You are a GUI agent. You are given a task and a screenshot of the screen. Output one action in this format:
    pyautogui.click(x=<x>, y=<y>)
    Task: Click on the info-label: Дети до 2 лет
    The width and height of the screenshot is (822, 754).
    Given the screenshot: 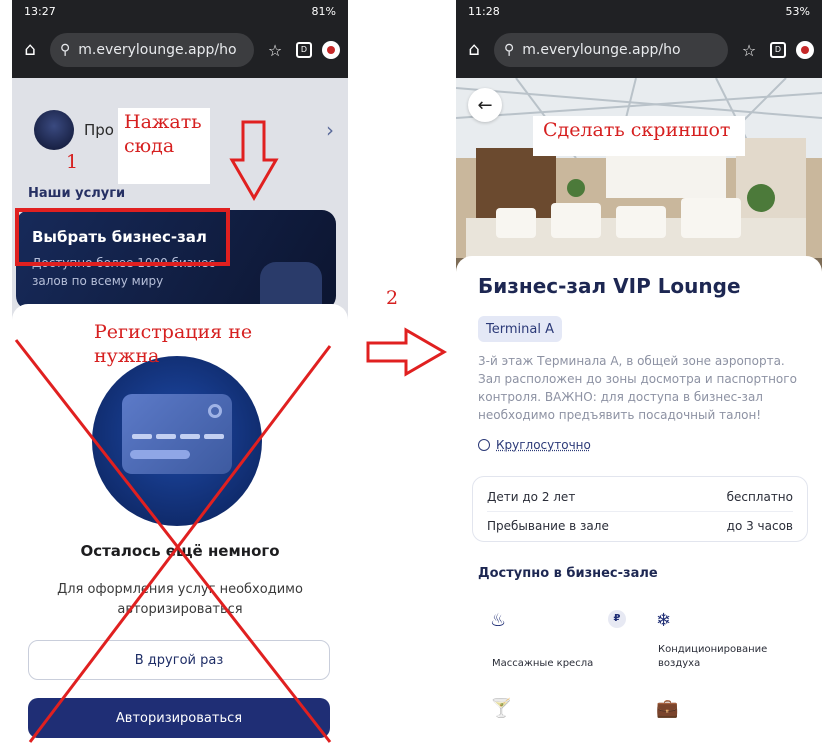 What is the action you would take?
    pyautogui.click(x=531, y=497)
    